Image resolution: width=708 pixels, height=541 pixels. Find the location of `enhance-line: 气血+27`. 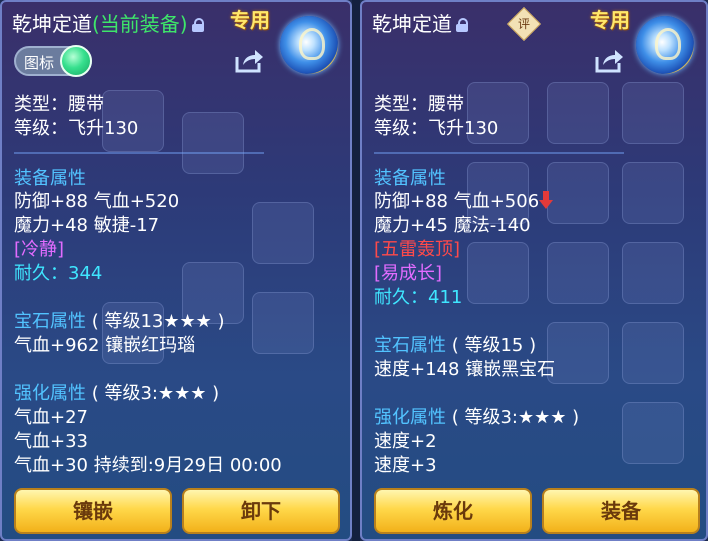

enhance-line: 气血+27 is located at coordinates (51, 417).